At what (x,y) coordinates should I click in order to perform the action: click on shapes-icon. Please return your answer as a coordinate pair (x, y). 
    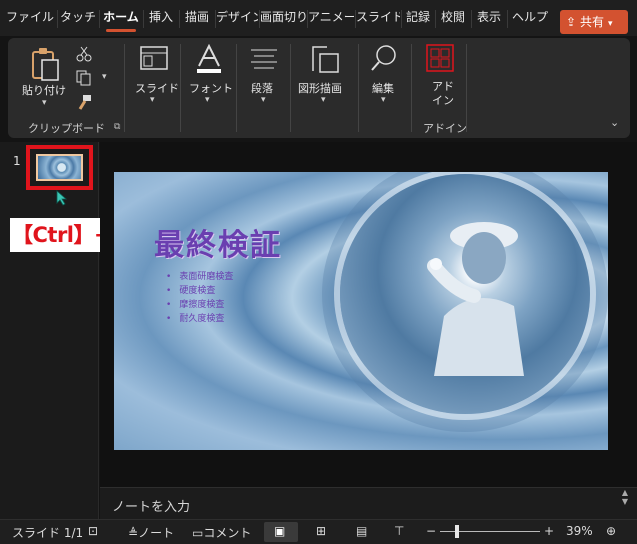
    Looking at the image, I should click on (325, 59).